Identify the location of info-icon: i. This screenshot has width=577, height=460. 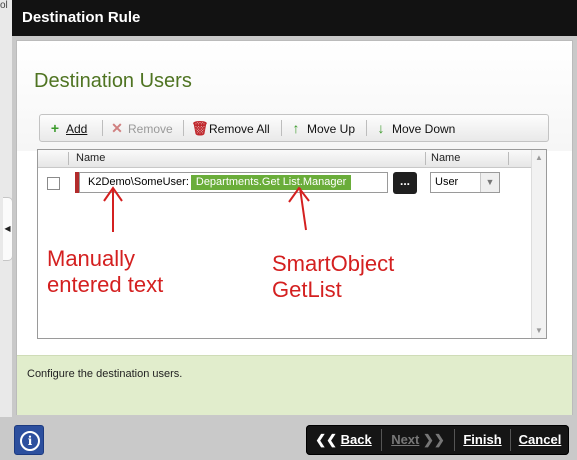
(30, 441).